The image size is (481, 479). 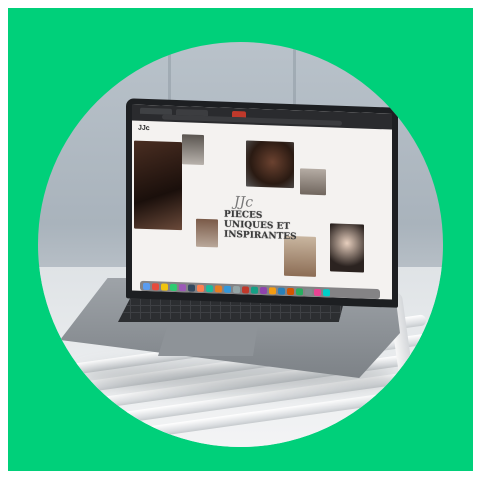 I want to click on laptop-trackpad, so click(x=208, y=340).